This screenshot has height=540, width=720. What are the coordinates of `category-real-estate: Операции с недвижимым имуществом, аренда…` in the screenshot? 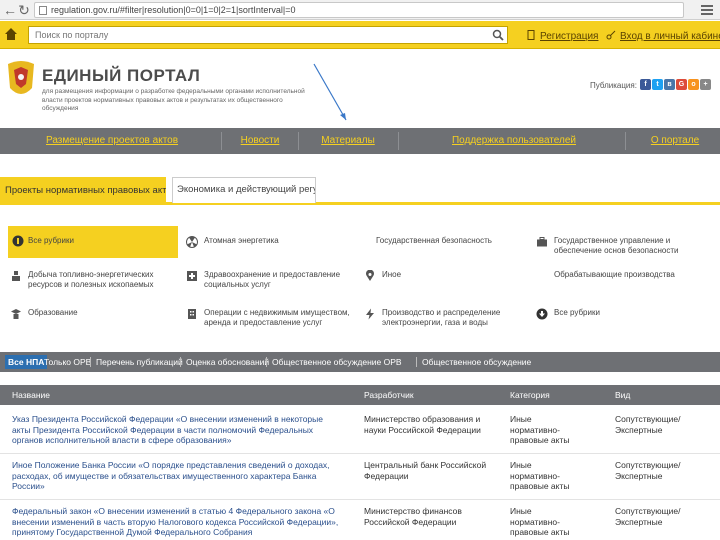 It's located at (271, 321).